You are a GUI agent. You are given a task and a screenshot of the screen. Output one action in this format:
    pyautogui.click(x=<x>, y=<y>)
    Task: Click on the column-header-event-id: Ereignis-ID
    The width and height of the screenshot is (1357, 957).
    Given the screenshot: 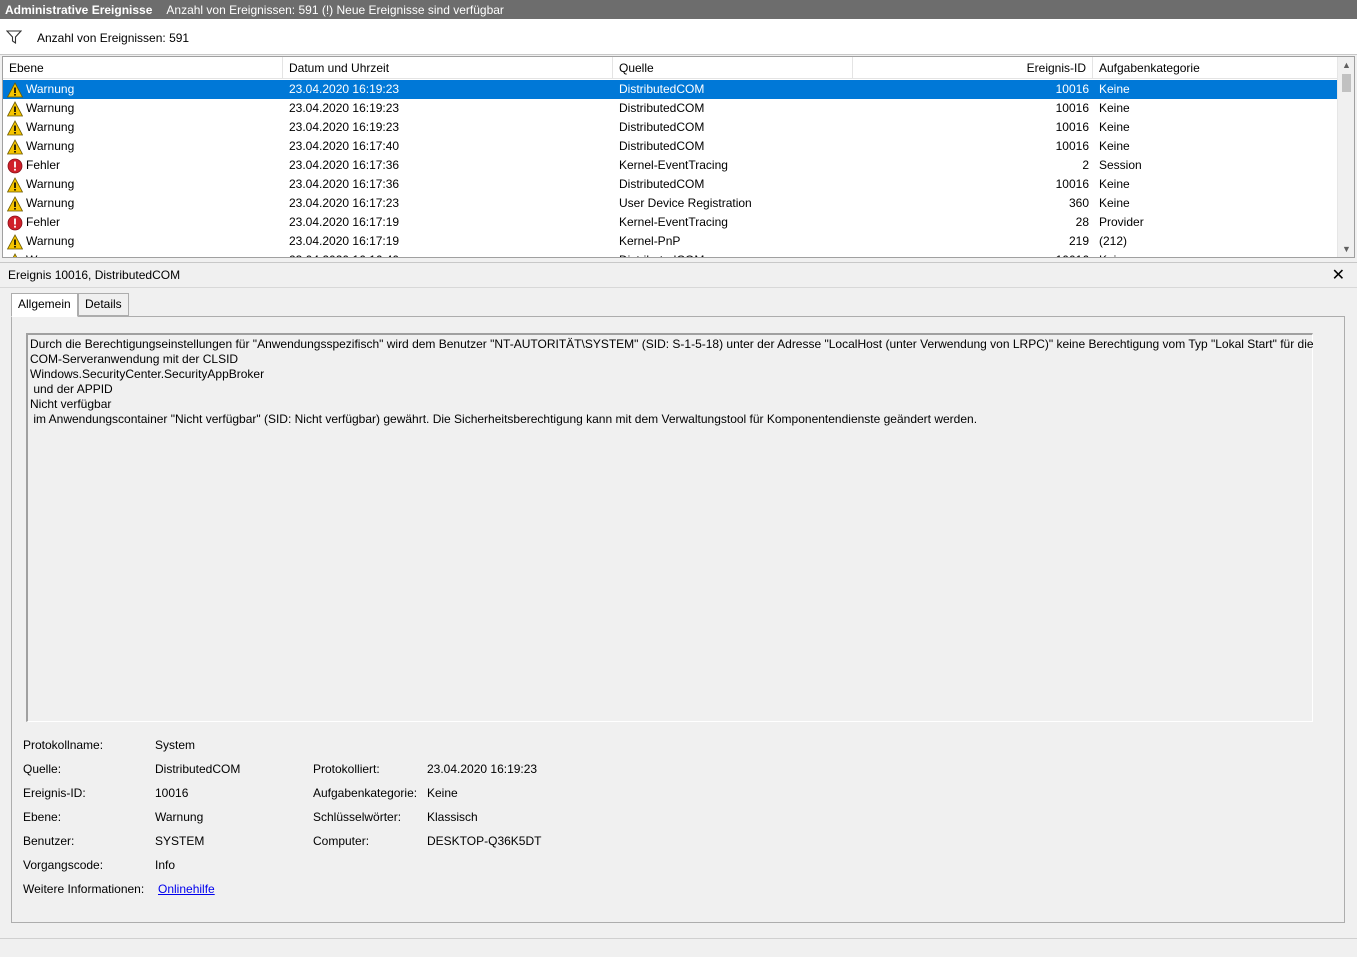 What is the action you would take?
    pyautogui.click(x=973, y=68)
    